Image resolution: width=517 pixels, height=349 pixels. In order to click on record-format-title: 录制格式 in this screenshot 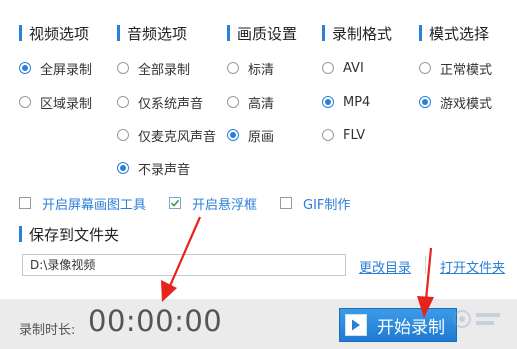, I will do `click(362, 33)`.